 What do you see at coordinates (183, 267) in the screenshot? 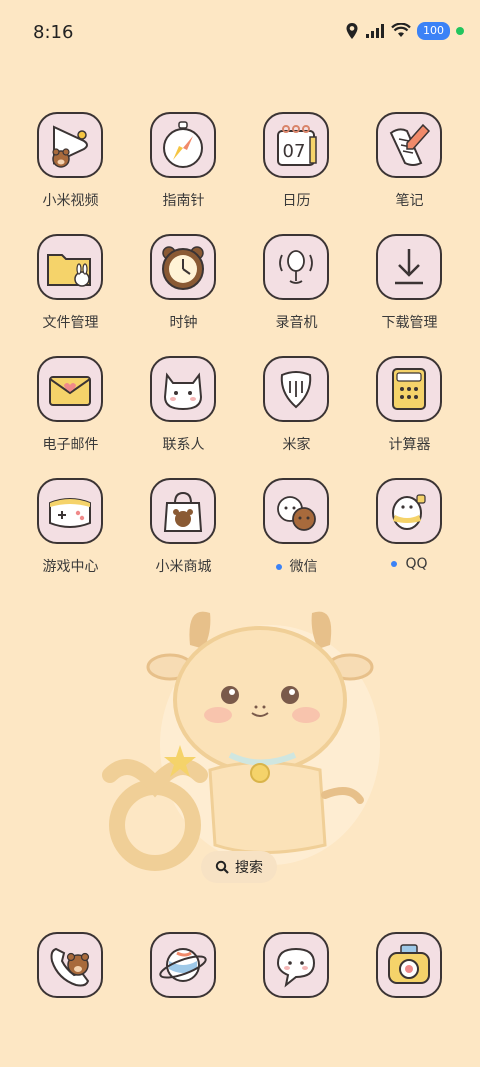
I see `clock-icon` at bounding box center [183, 267].